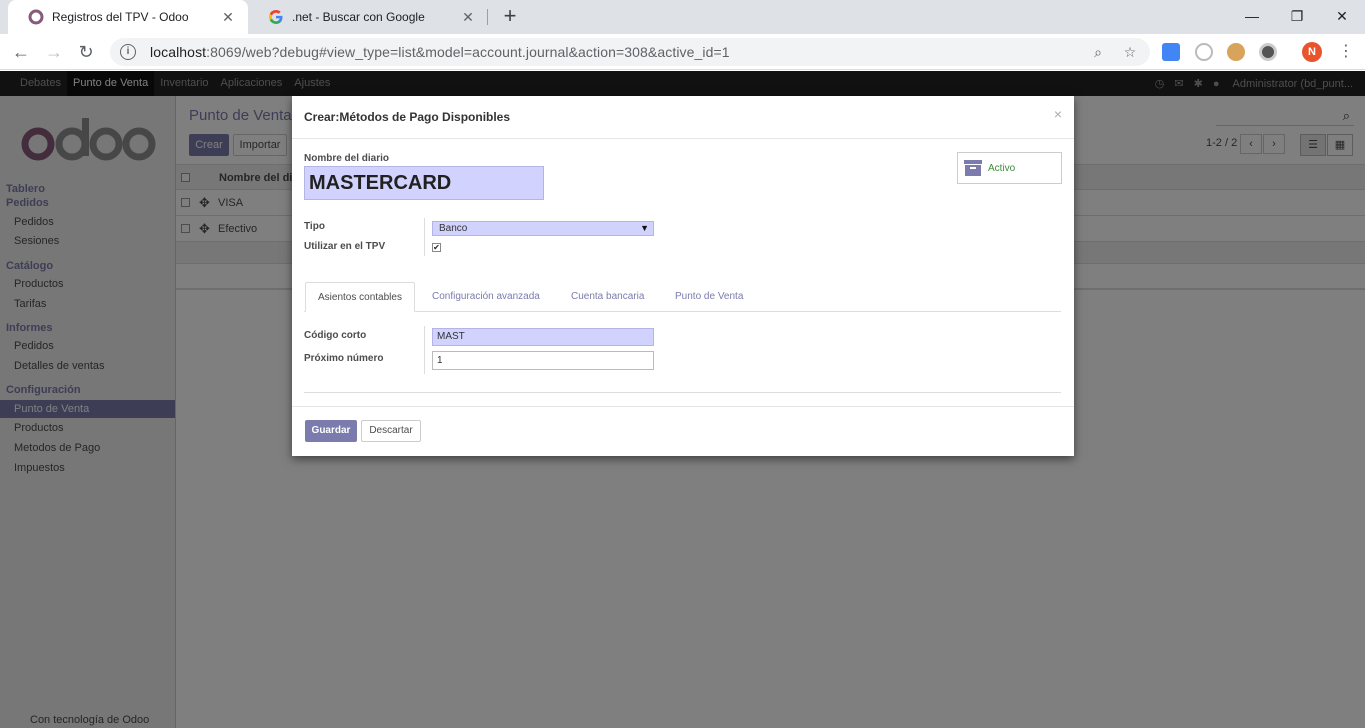  I want to click on type-select: Banco ▼, so click(543, 228).